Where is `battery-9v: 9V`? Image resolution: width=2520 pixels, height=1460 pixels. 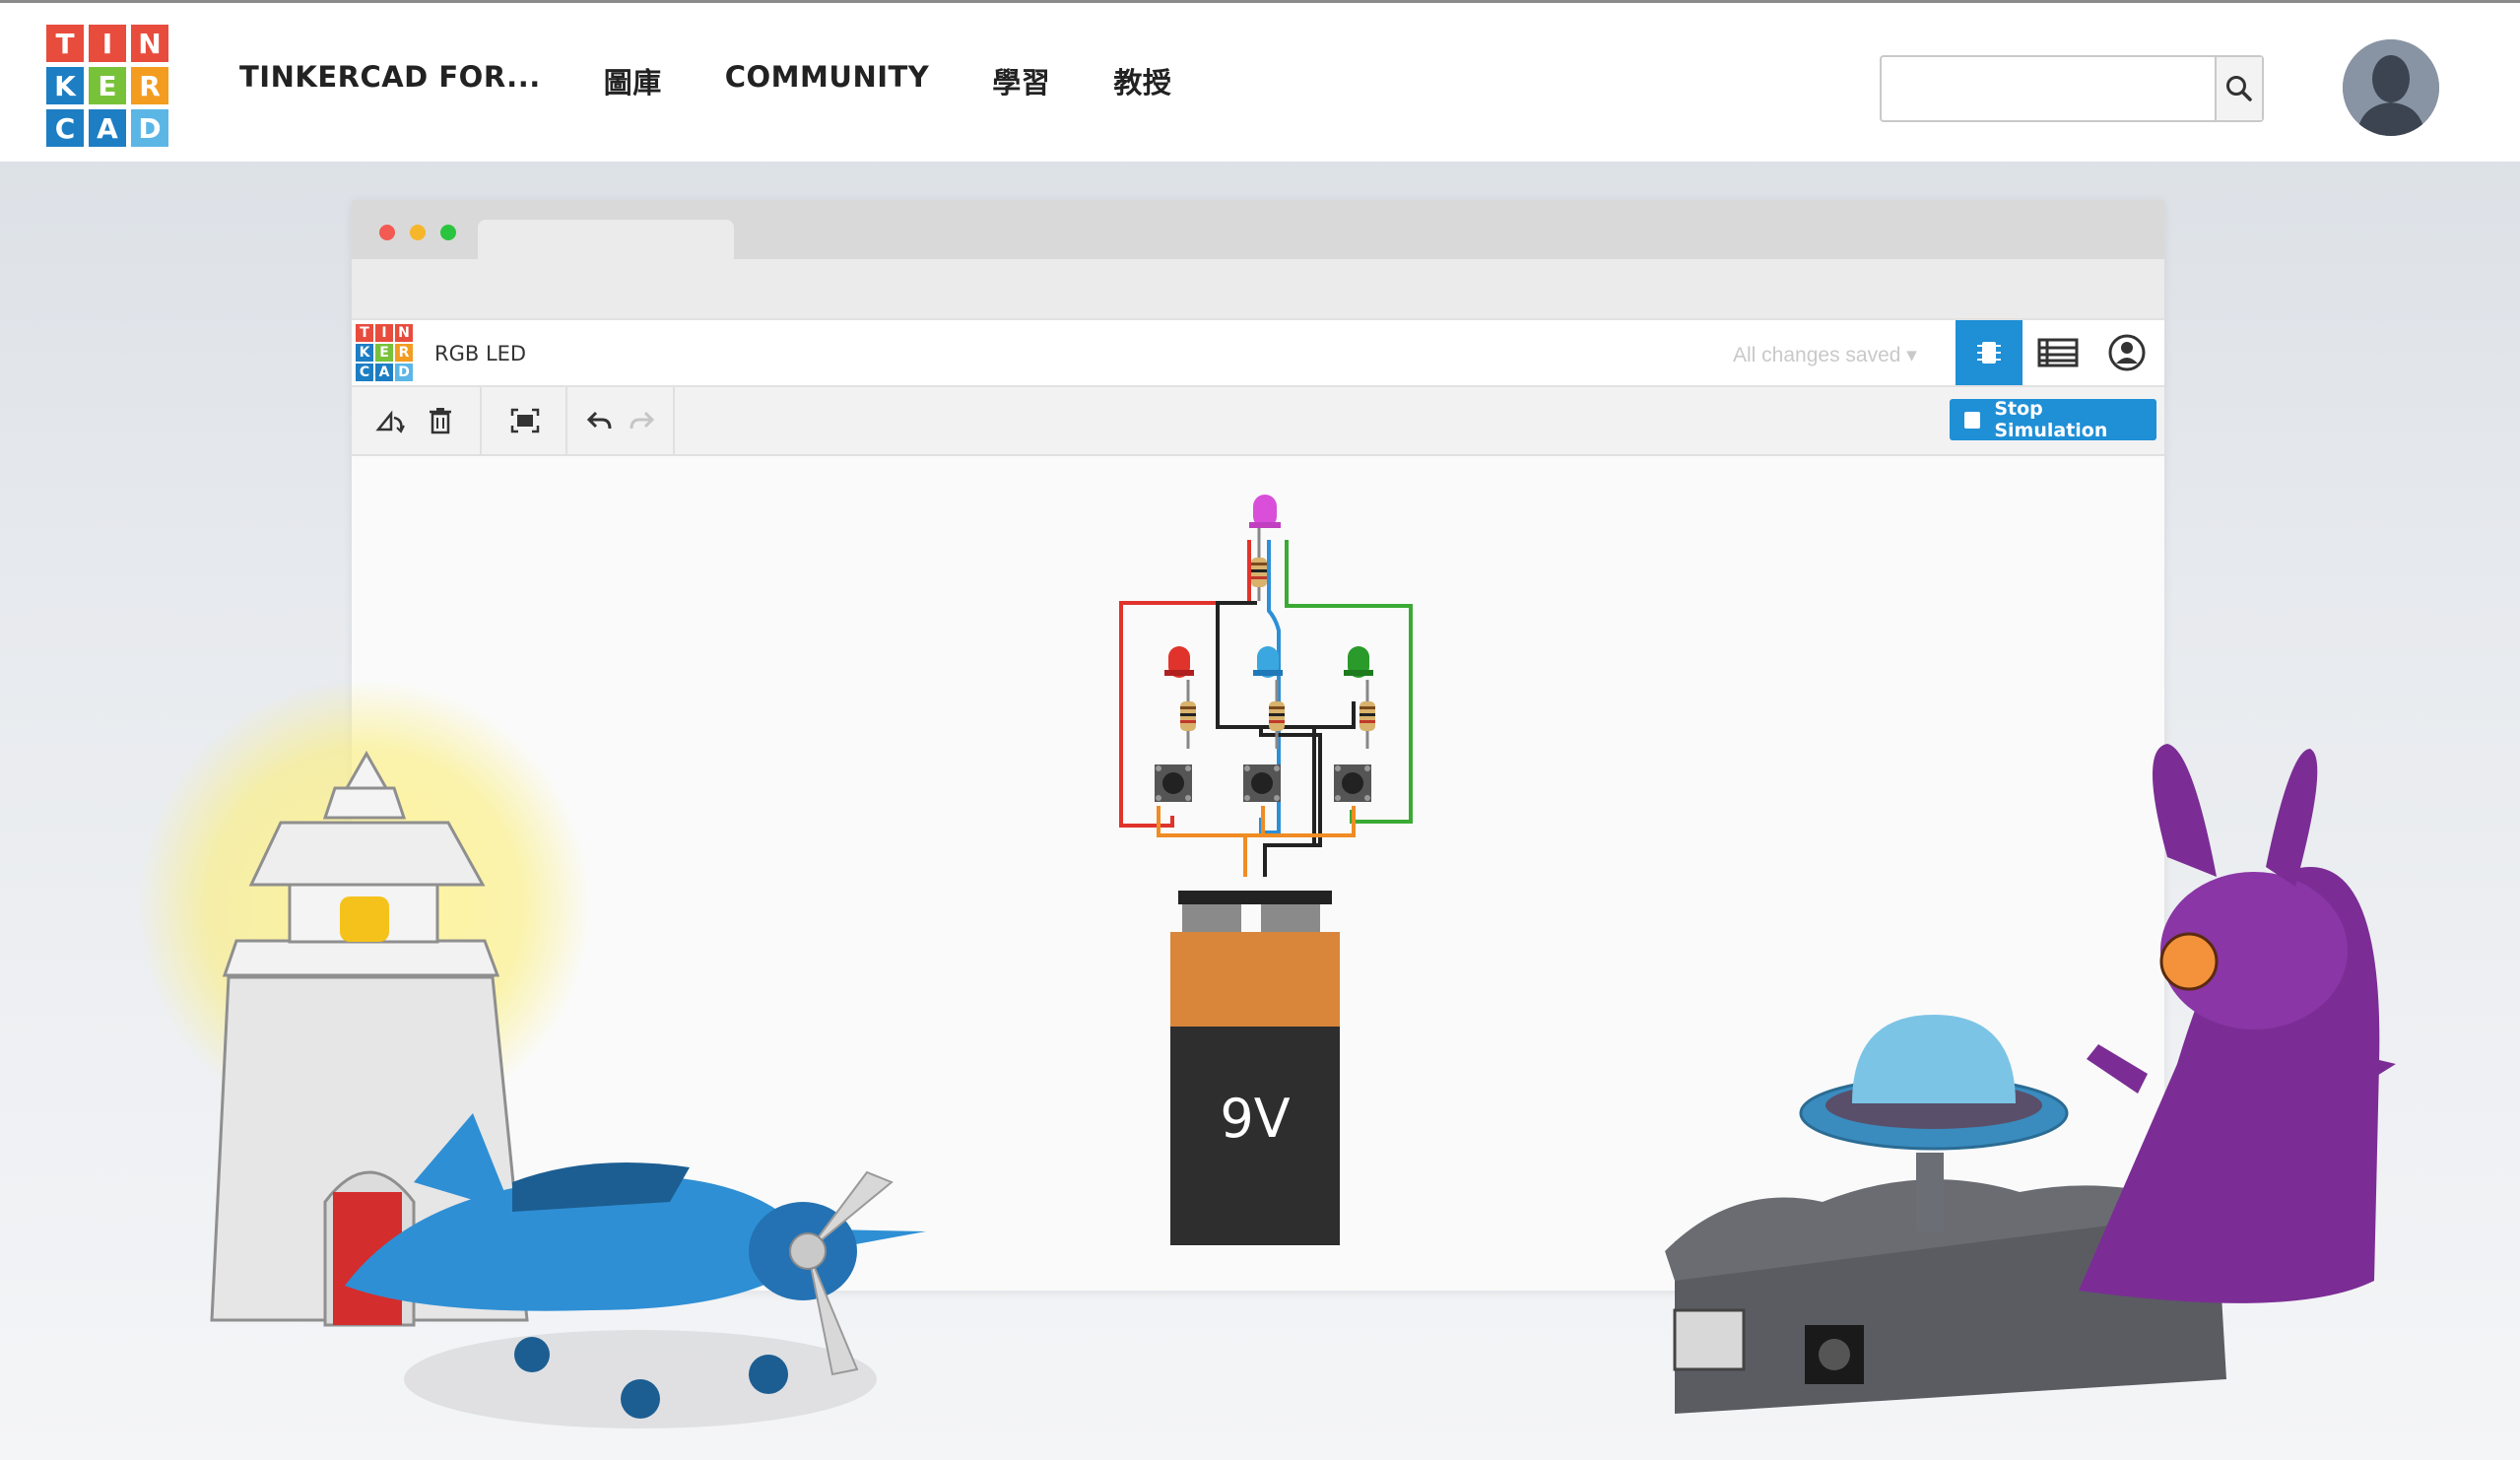 battery-9v: 9V is located at coordinates (1255, 1068).